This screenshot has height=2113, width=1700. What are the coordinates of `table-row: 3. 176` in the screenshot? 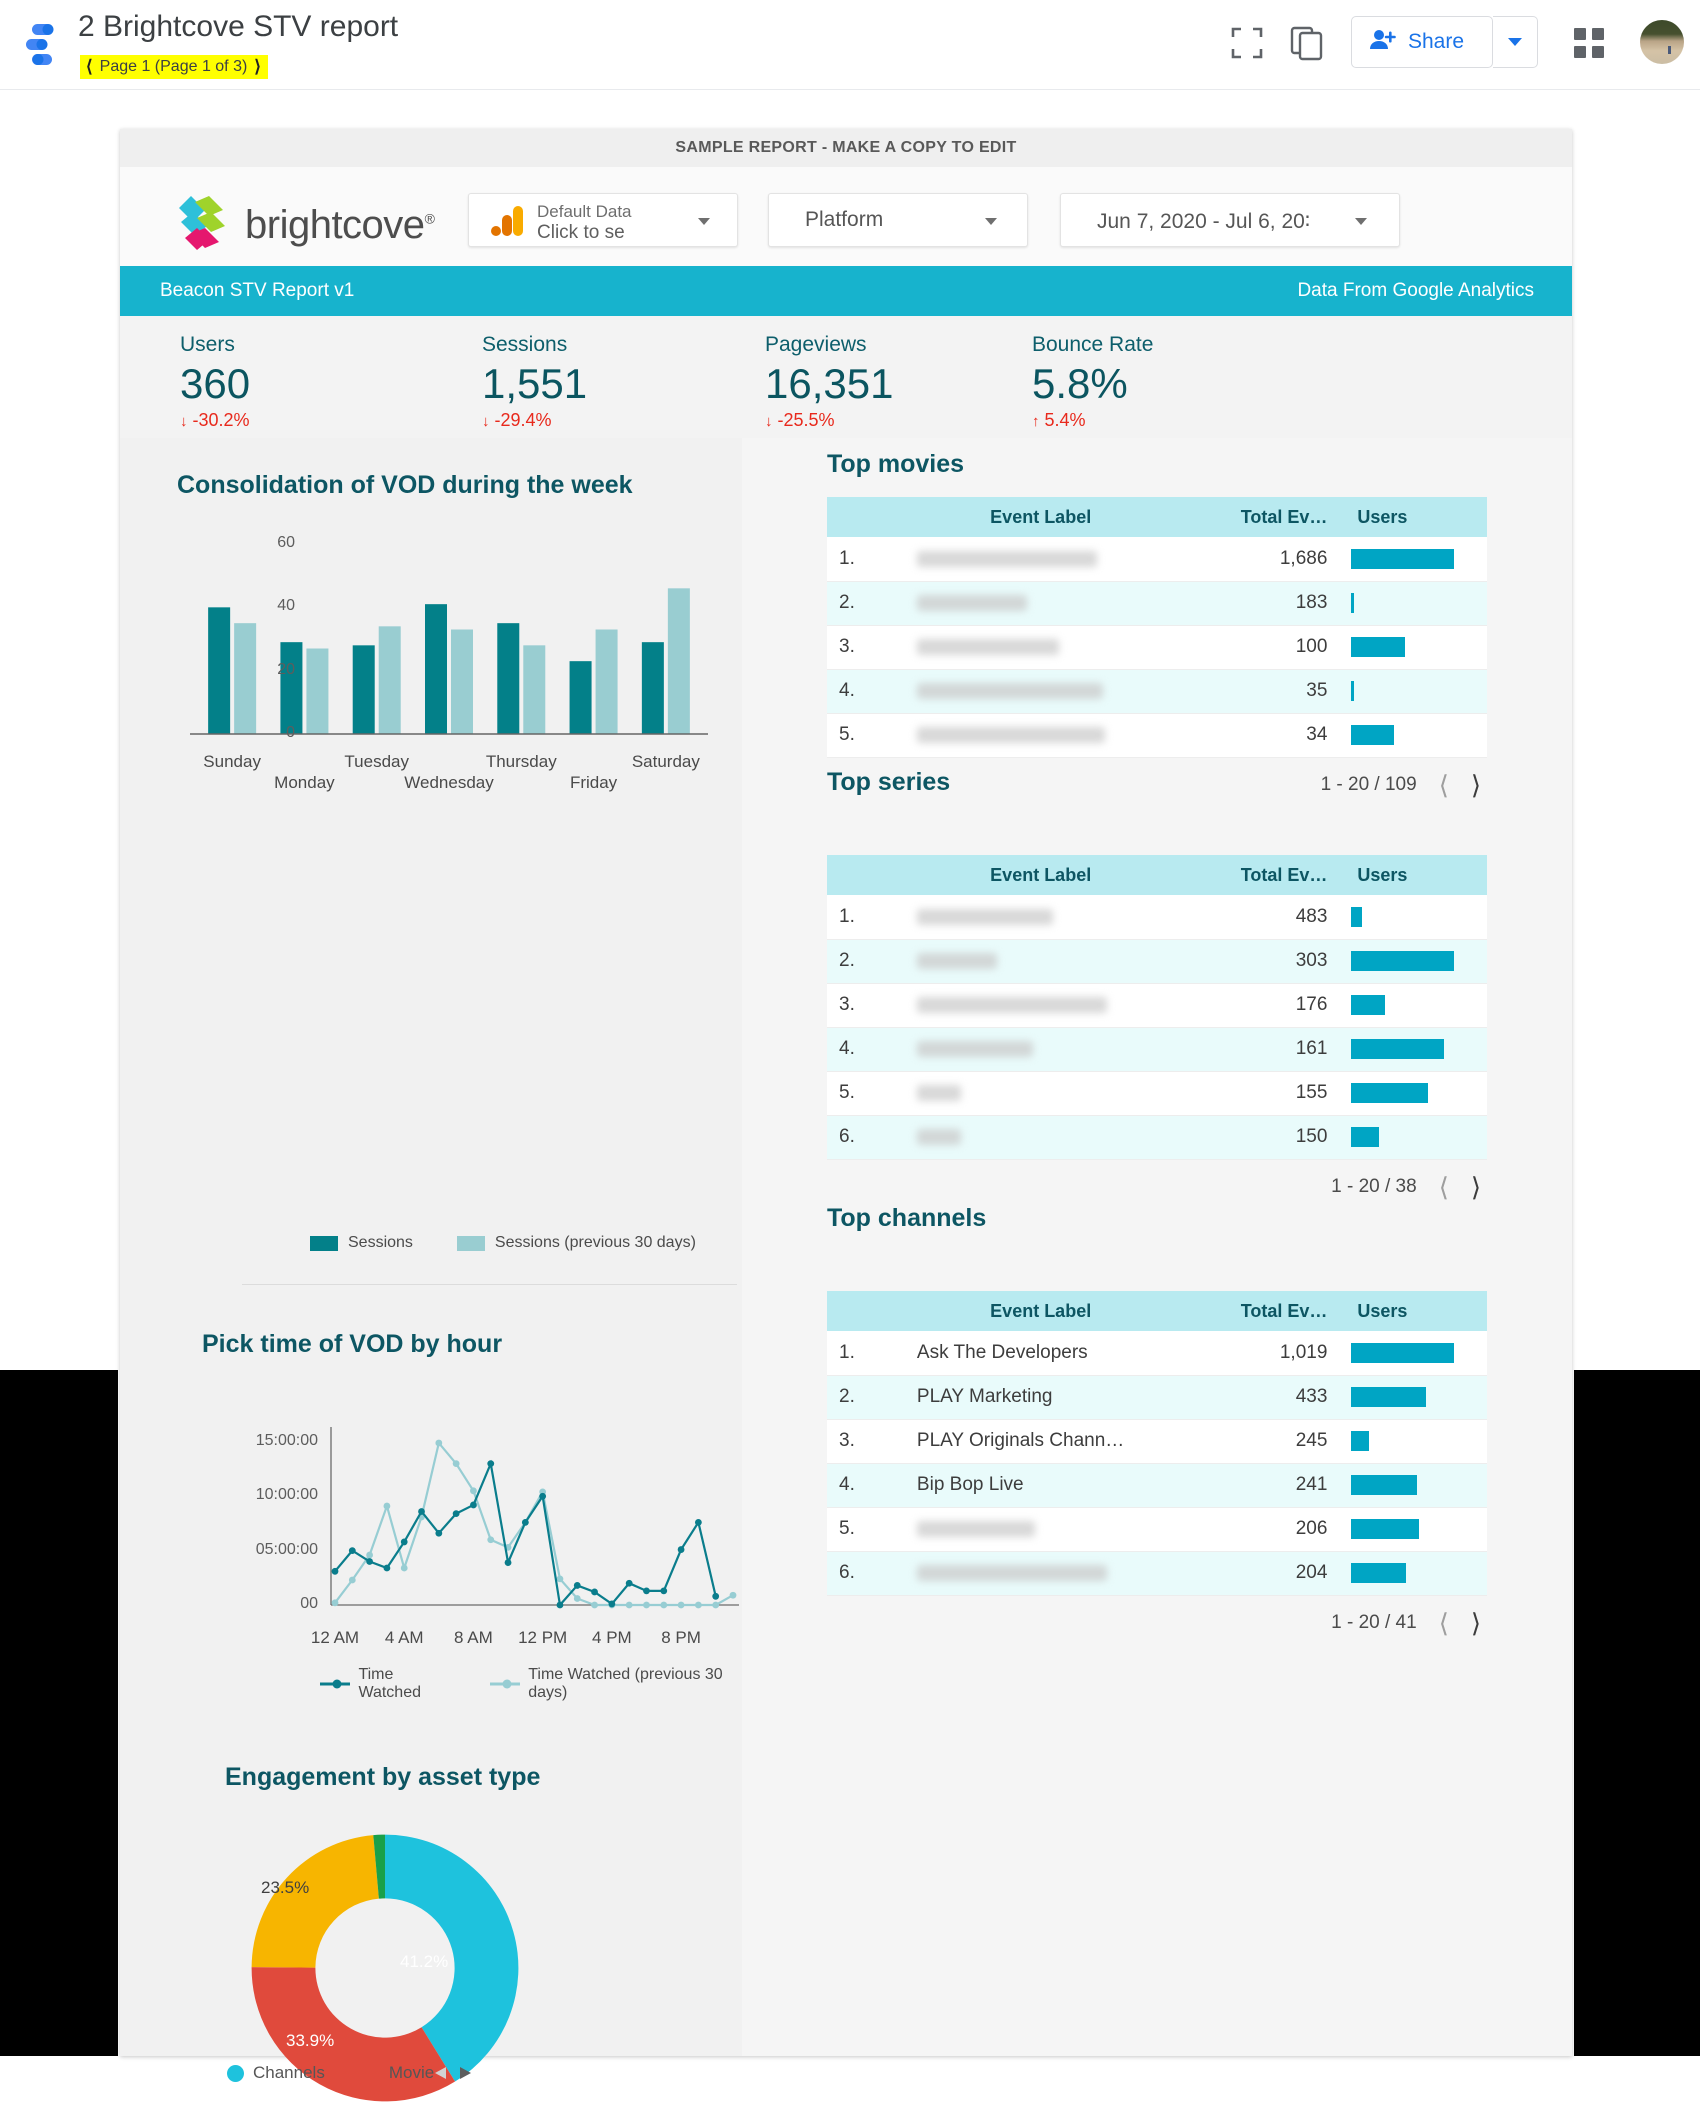 It's located at (1157, 1005).